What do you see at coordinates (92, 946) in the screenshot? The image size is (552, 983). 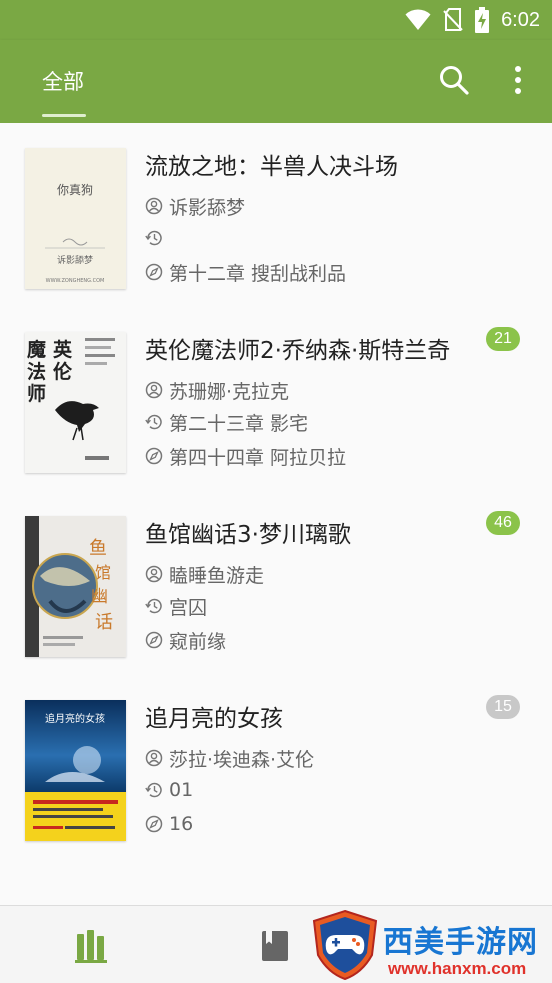 I see `bookshelf-icon` at bounding box center [92, 946].